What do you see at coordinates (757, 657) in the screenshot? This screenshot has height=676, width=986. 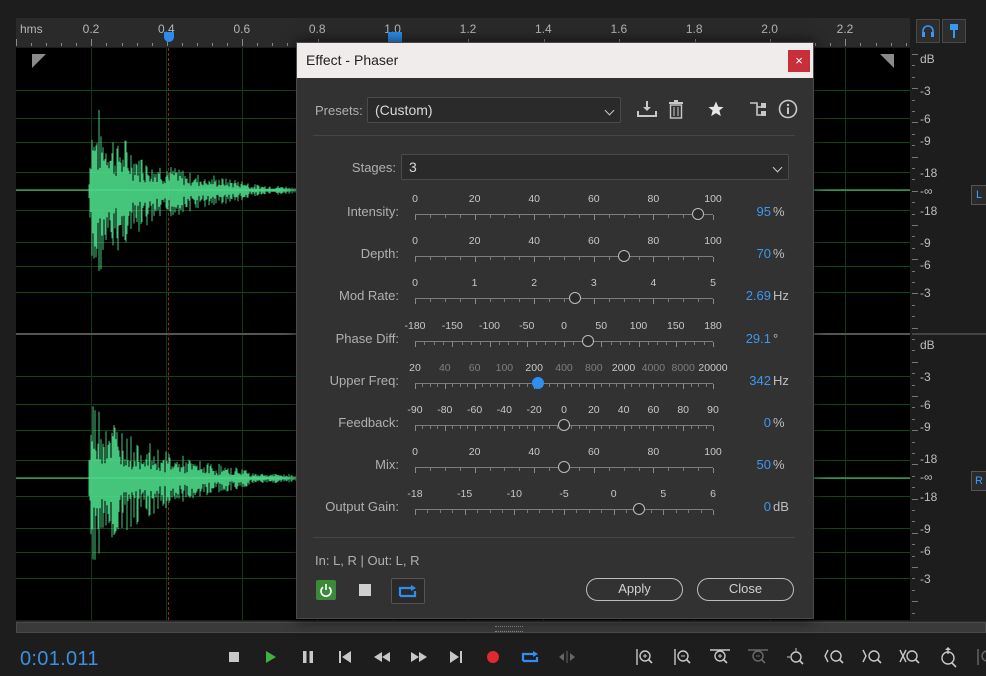 I see `zoom-out-time-icon` at bounding box center [757, 657].